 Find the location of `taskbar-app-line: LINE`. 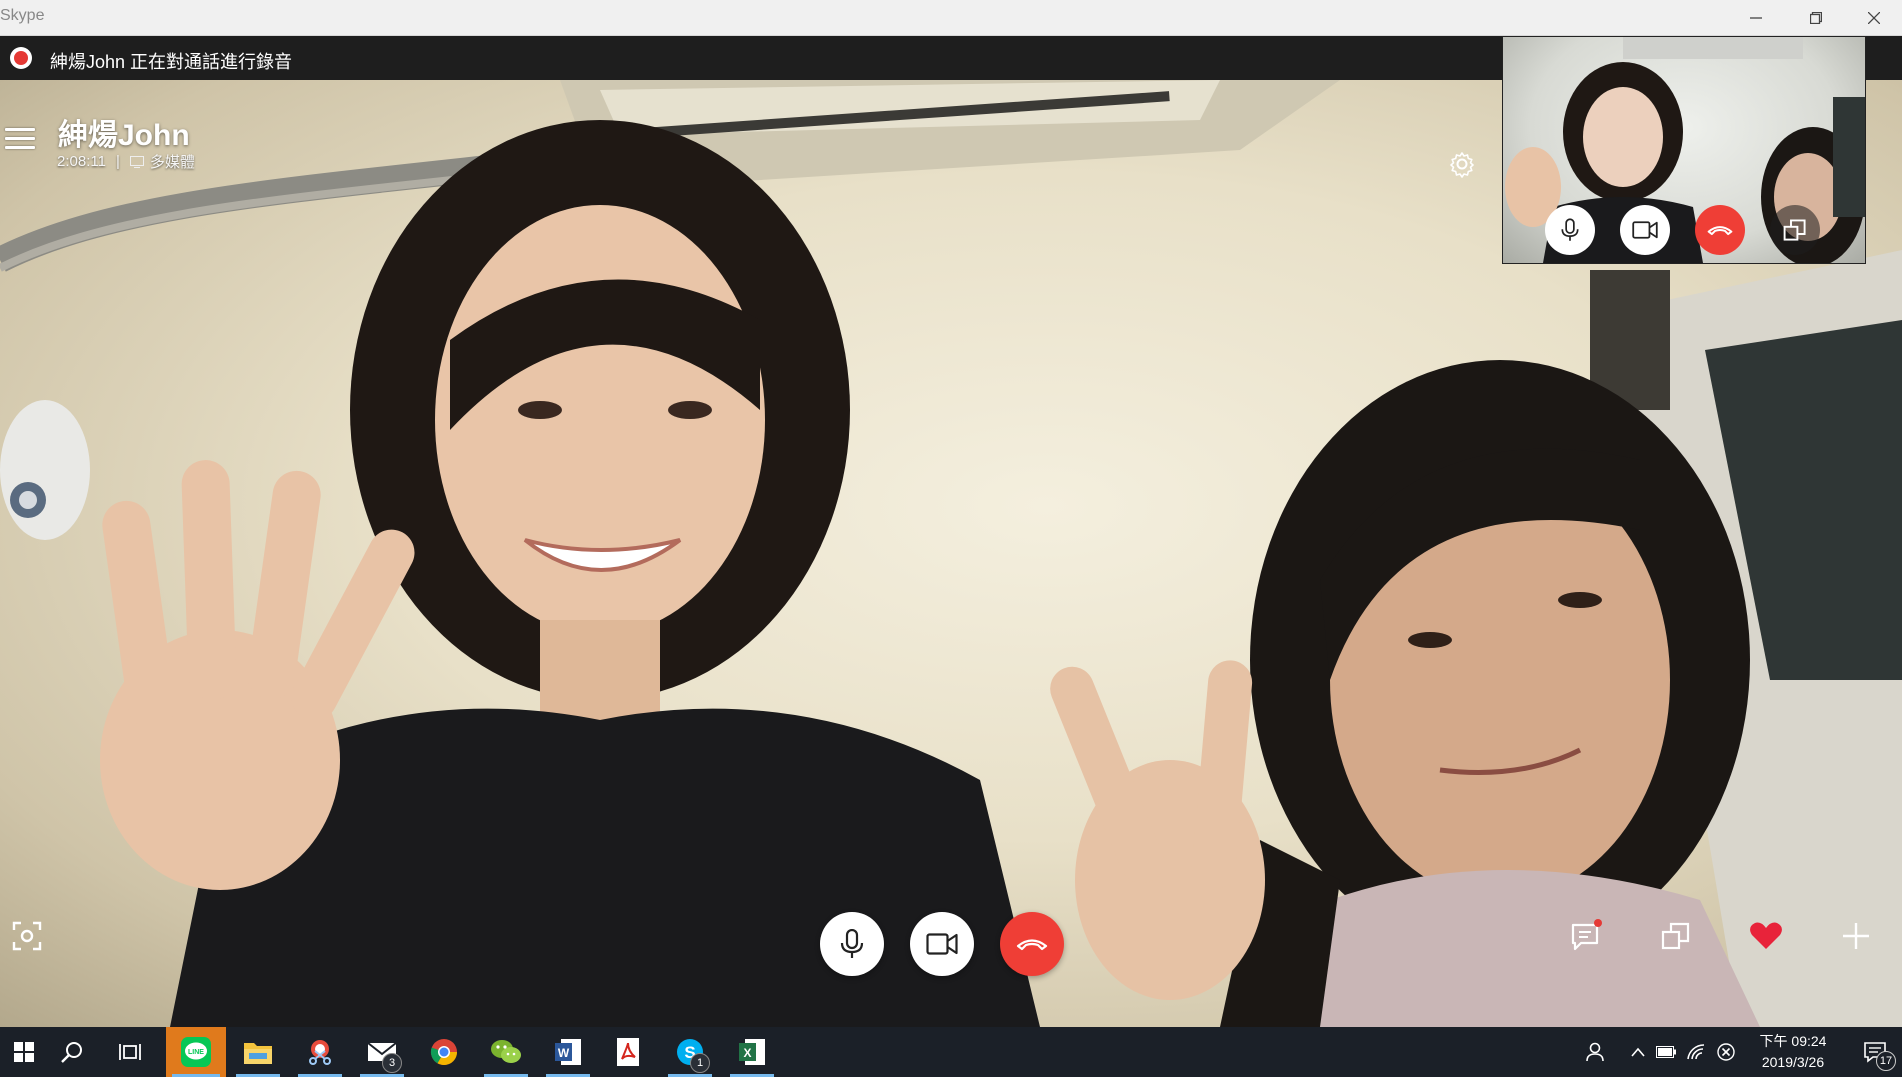

taskbar-app-line: LINE is located at coordinates (196, 1052).